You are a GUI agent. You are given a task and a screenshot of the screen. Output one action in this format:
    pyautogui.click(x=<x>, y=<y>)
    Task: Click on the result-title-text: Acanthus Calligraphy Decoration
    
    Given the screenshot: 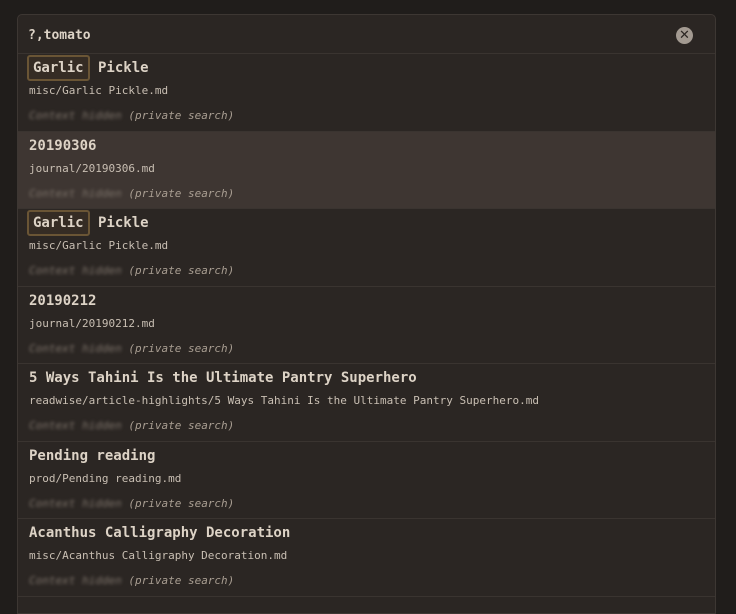 What is the action you would take?
    pyautogui.click(x=160, y=533)
    